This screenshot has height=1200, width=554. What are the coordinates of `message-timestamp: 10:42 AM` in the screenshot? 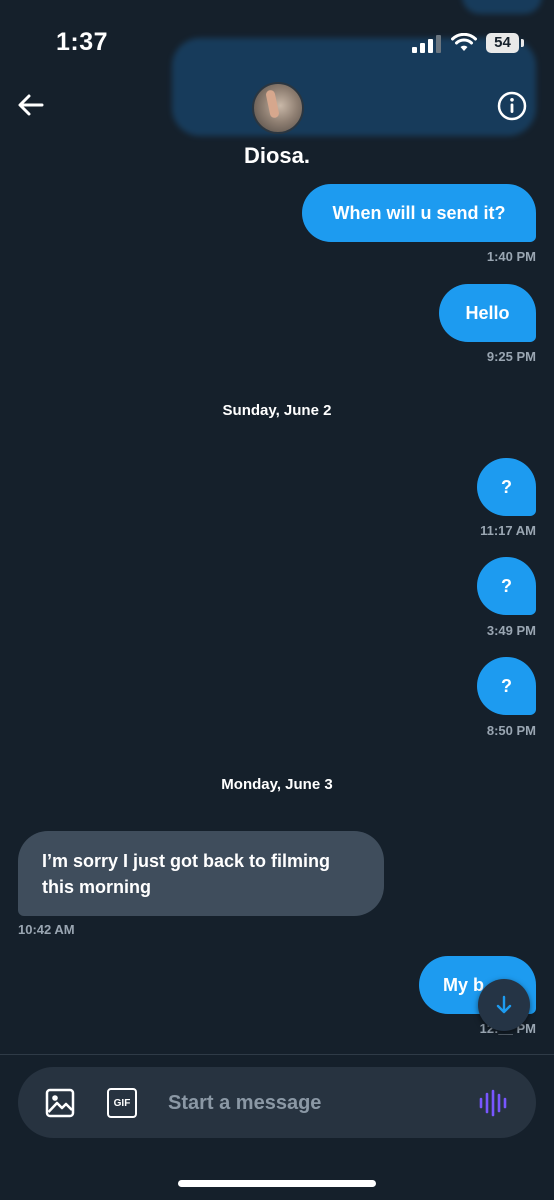 It's located at (46, 929).